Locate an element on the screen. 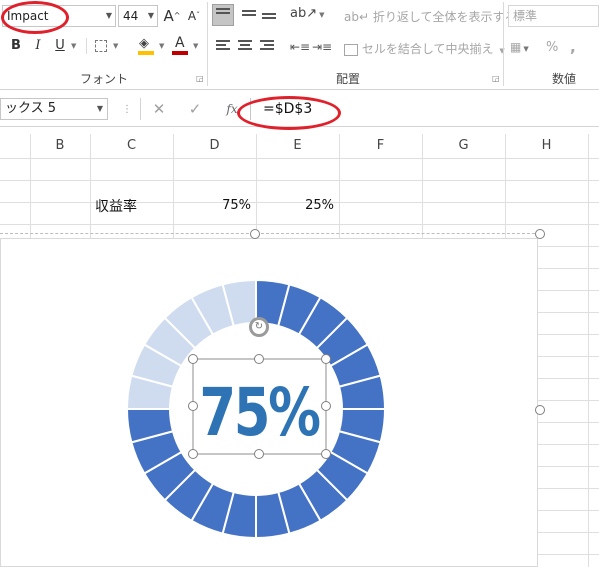 The width and height of the screenshot is (599, 567). decrease-indent-icon: ⇤≡ is located at coordinates (300, 47).